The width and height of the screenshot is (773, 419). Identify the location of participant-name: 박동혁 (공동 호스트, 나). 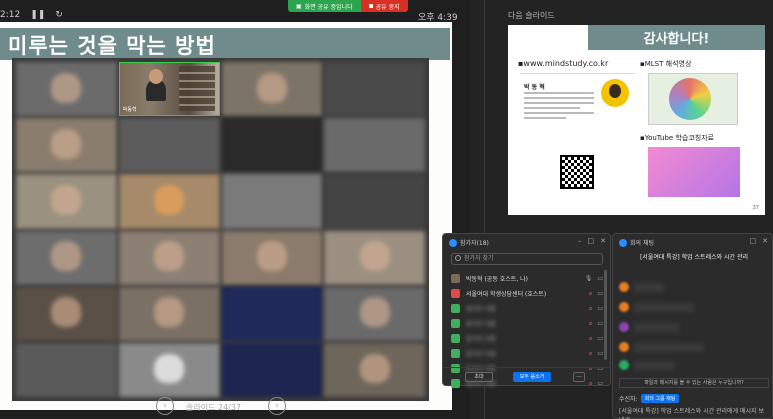
(497, 279).